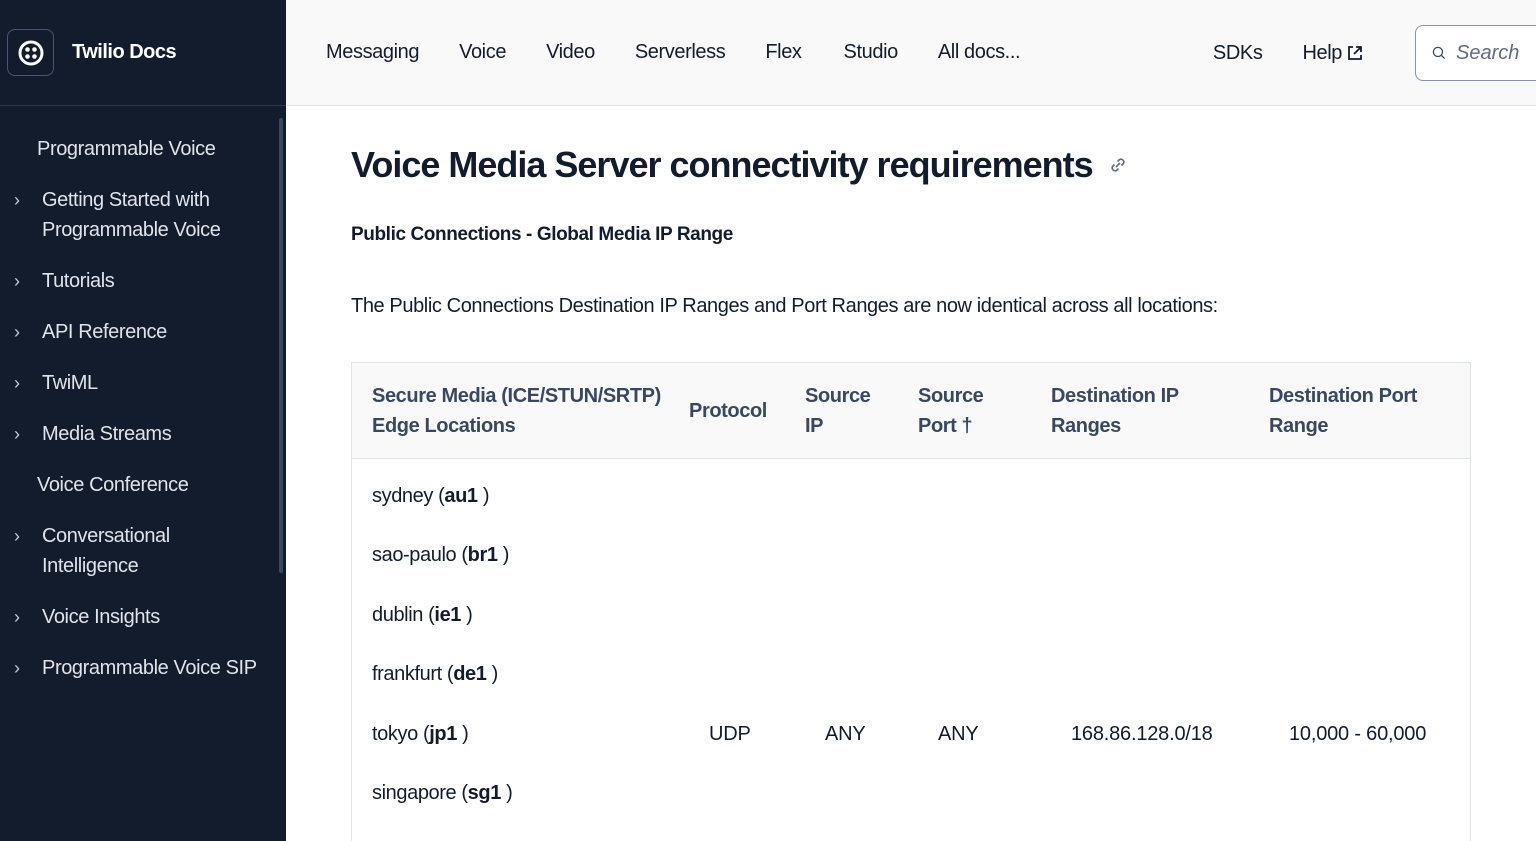  Describe the element at coordinates (420, 555) in the screenshot. I see `location-name: sao-paulo (` at that location.